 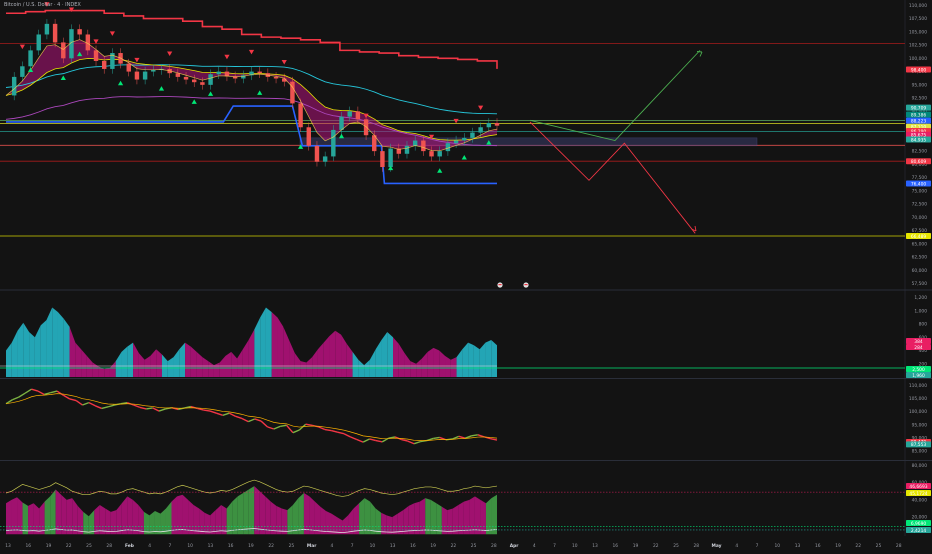 I want to click on oscillator-2-labels: 88,47987,553, so click(x=918, y=443).